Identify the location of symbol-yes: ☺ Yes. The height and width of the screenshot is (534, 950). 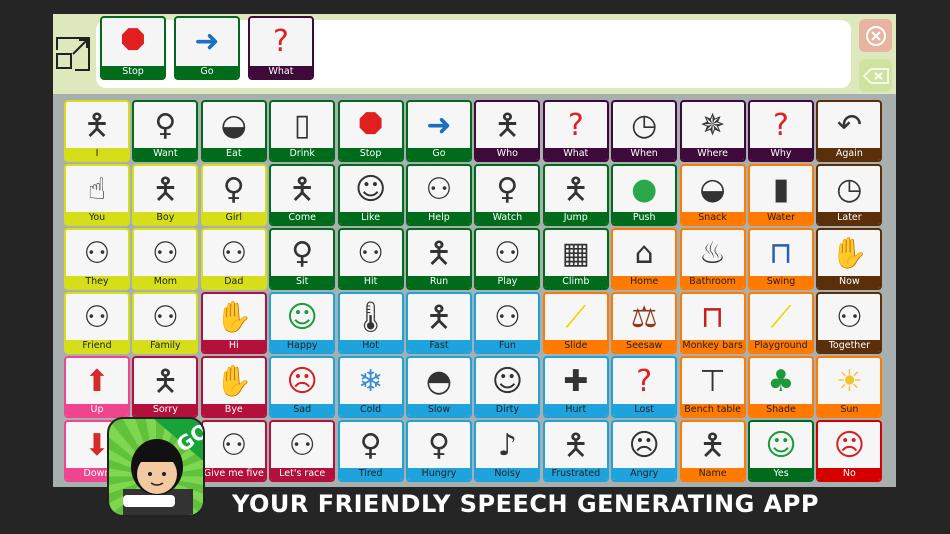
(781, 451).